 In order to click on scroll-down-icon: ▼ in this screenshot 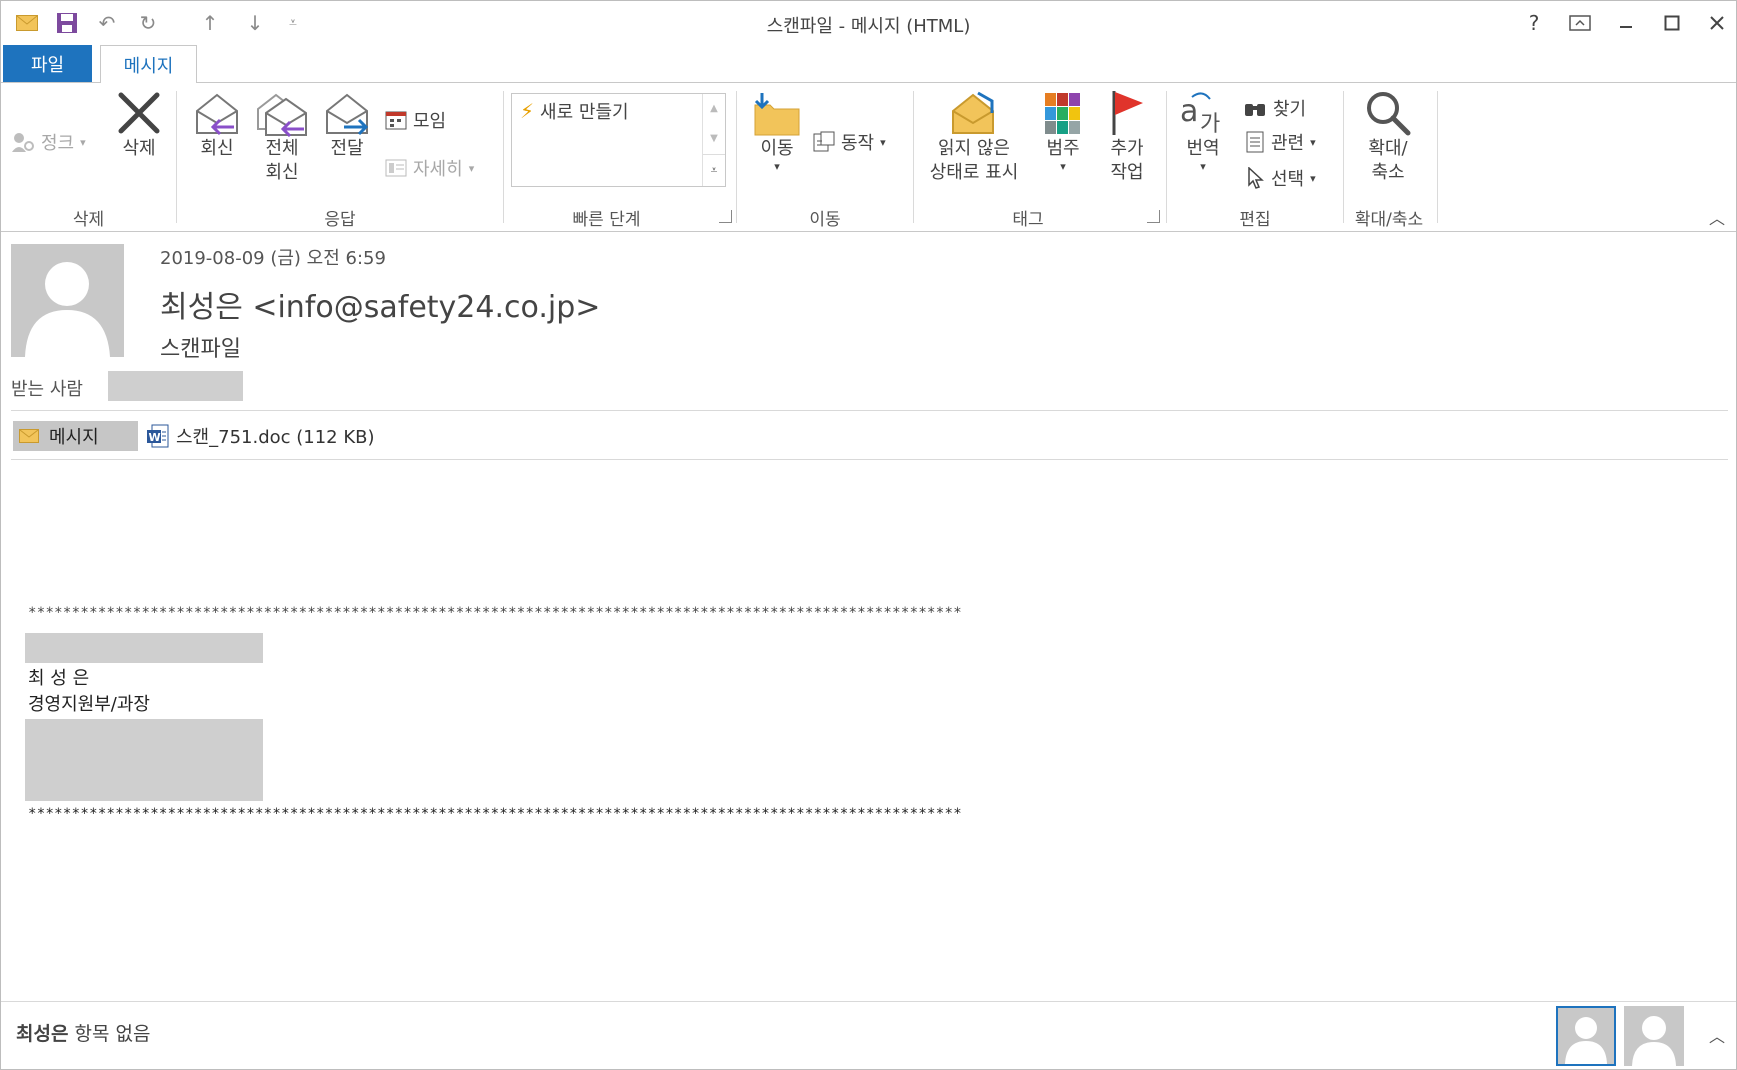, I will do `click(714, 139)`.